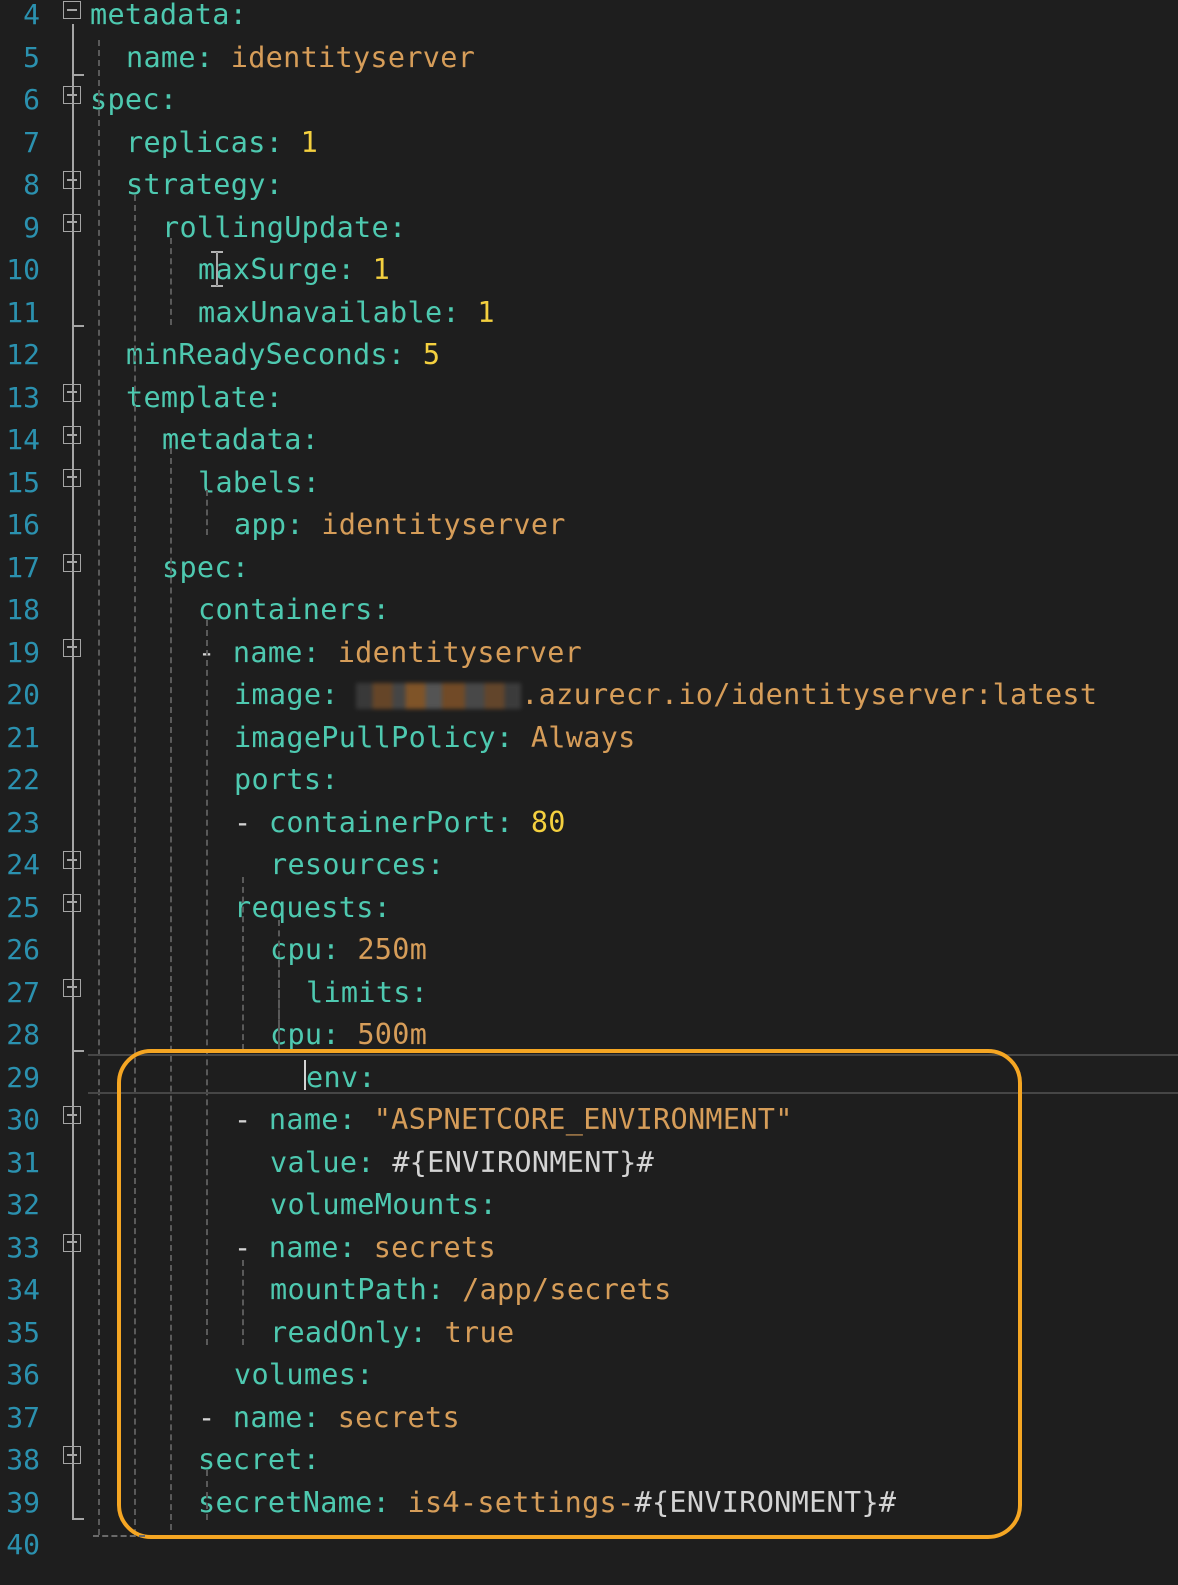 Image resolution: width=1178 pixels, height=1585 pixels. Describe the element at coordinates (285, 609) in the screenshot. I see `code-token: containers` at that location.